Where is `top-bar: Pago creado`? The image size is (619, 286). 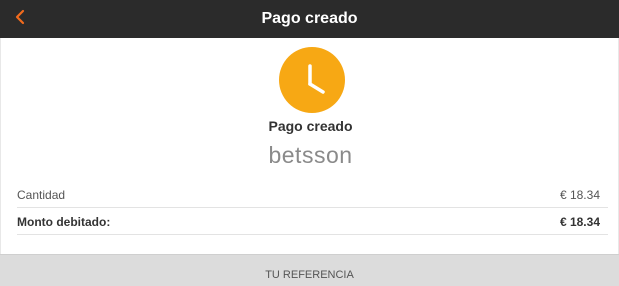
top-bar: Pago creado is located at coordinates (309, 19).